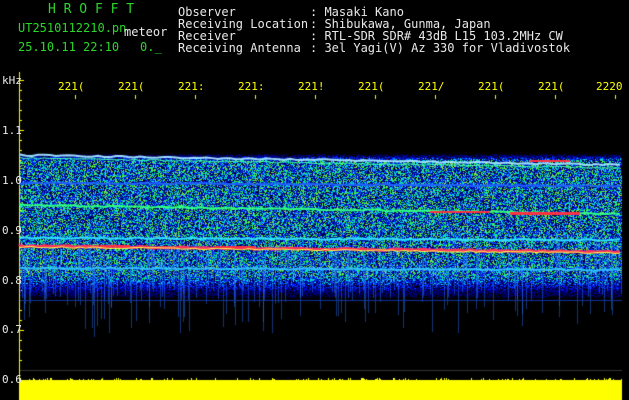 Image resolution: width=629 pixels, height=400 pixels. Describe the element at coordinates (146, 32) in the screenshot. I see `subtitle: meteor` at that location.